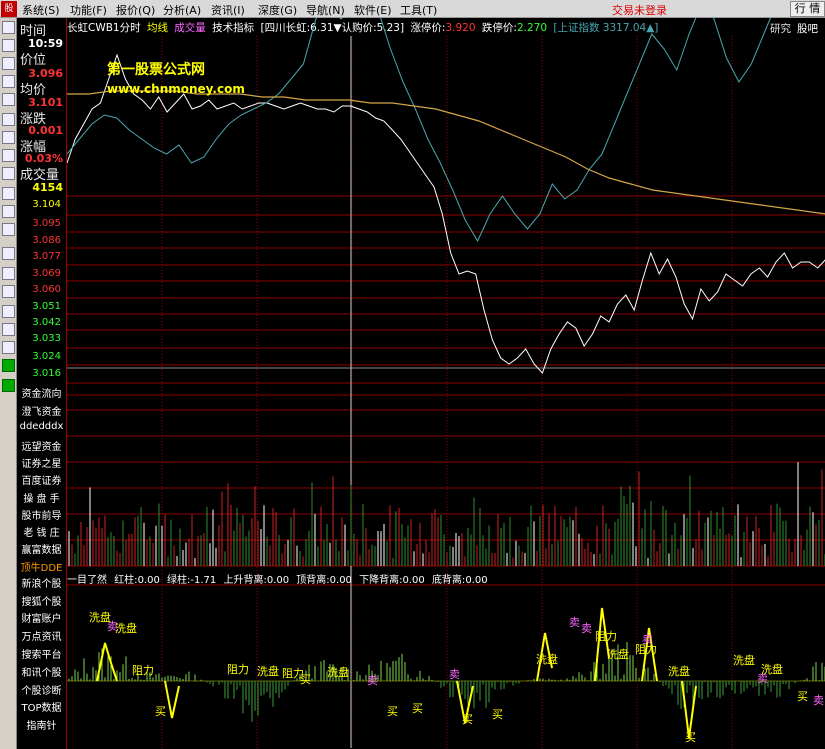 The height and width of the screenshot is (749, 825). Describe the element at coordinates (8, 347) in the screenshot. I see `pencil-icon` at that location.